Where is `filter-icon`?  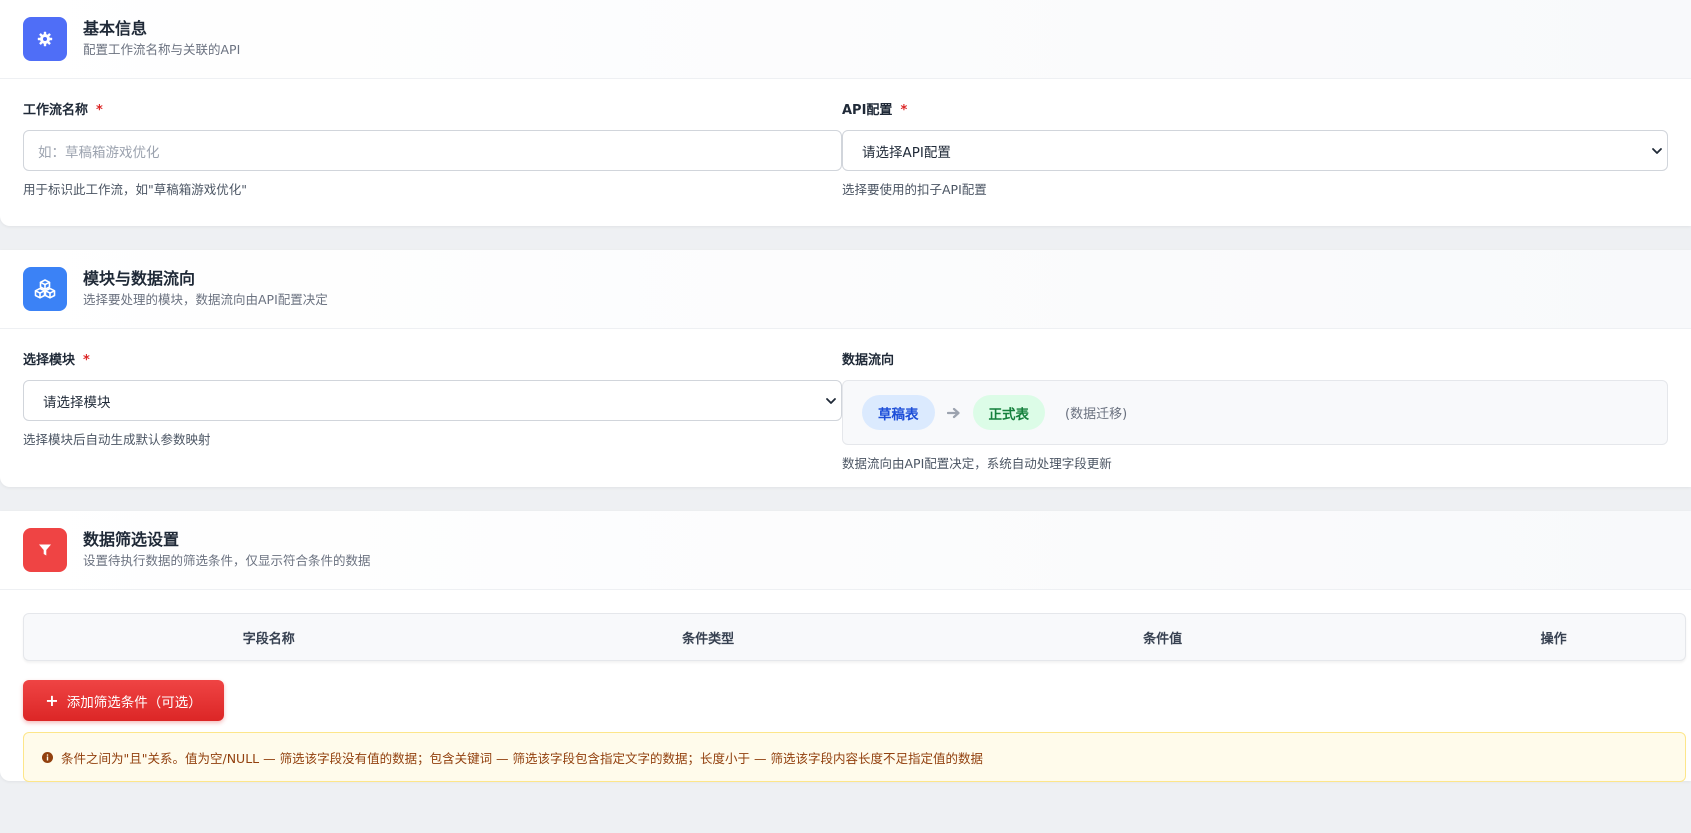 filter-icon is located at coordinates (45, 550).